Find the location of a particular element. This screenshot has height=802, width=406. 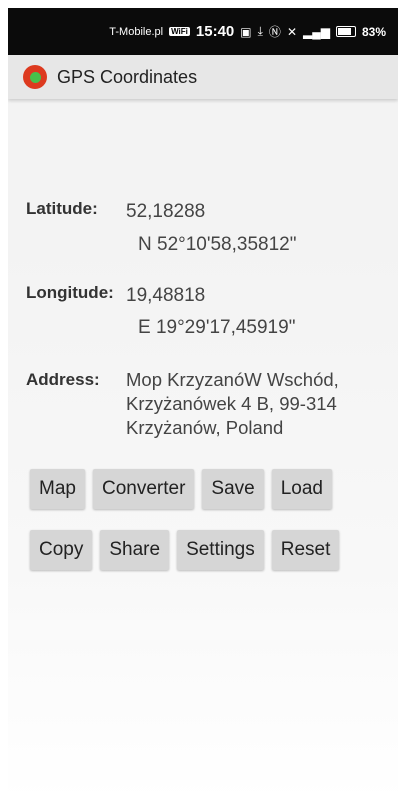

longitude-dms: E 19°29'17,45919" is located at coordinates (217, 327).